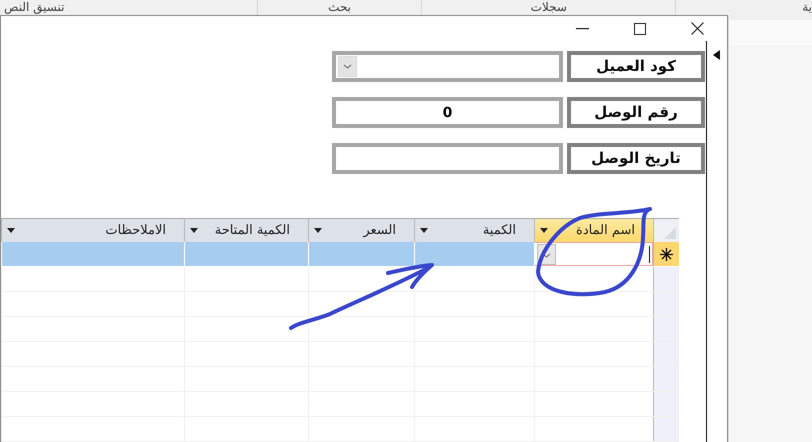 The width and height of the screenshot is (812, 442). Describe the element at coordinates (593, 230) in the screenshot. I see `column-header: اسم المادة` at that location.